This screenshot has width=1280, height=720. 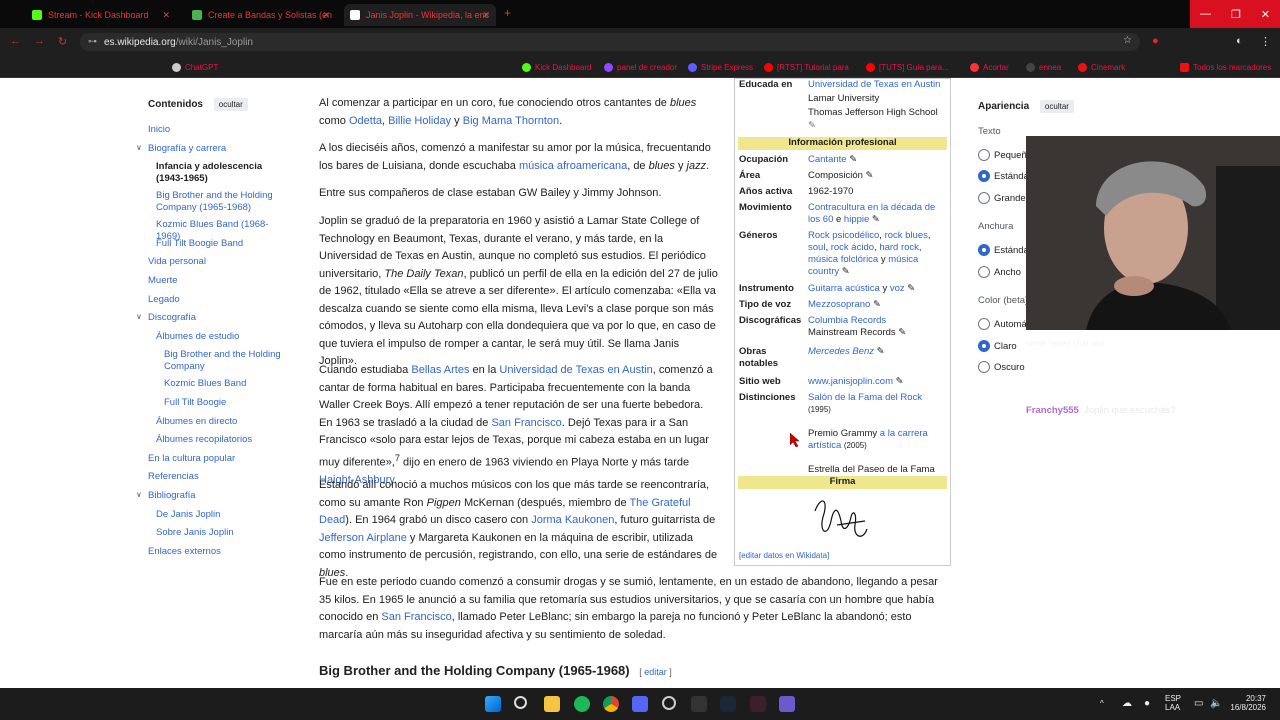 What do you see at coordinates (223, 533) in the screenshot?
I see `toc-item: Sobre Janis Joplin` at bounding box center [223, 533].